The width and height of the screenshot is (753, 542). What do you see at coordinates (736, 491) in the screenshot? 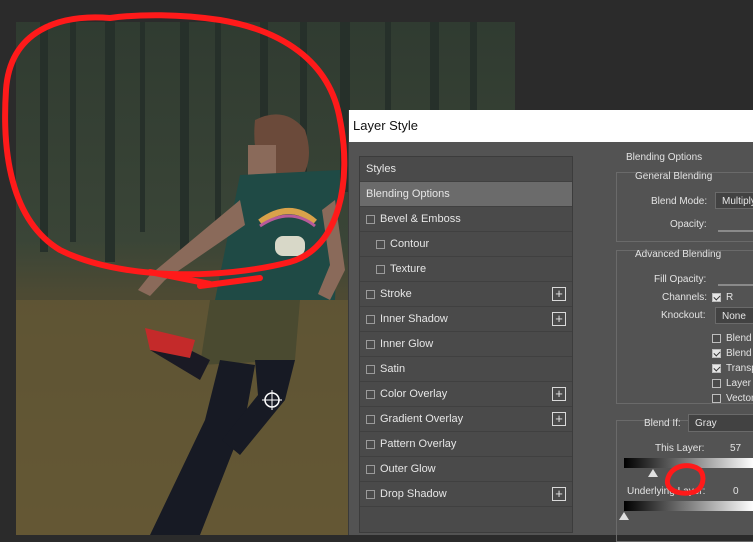
I see `underlying-layer-value: 0` at bounding box center [736, 491].